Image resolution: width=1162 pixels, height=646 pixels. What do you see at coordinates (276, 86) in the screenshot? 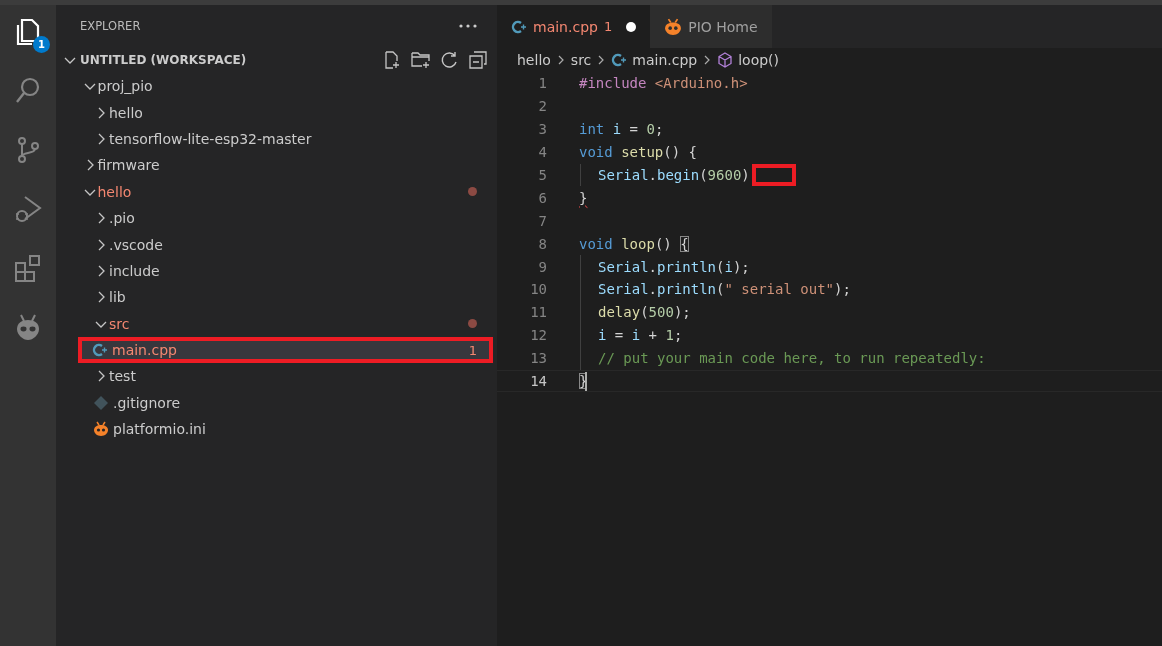
I see `tree-item: proj_pio` at bounding box center [276, 86].